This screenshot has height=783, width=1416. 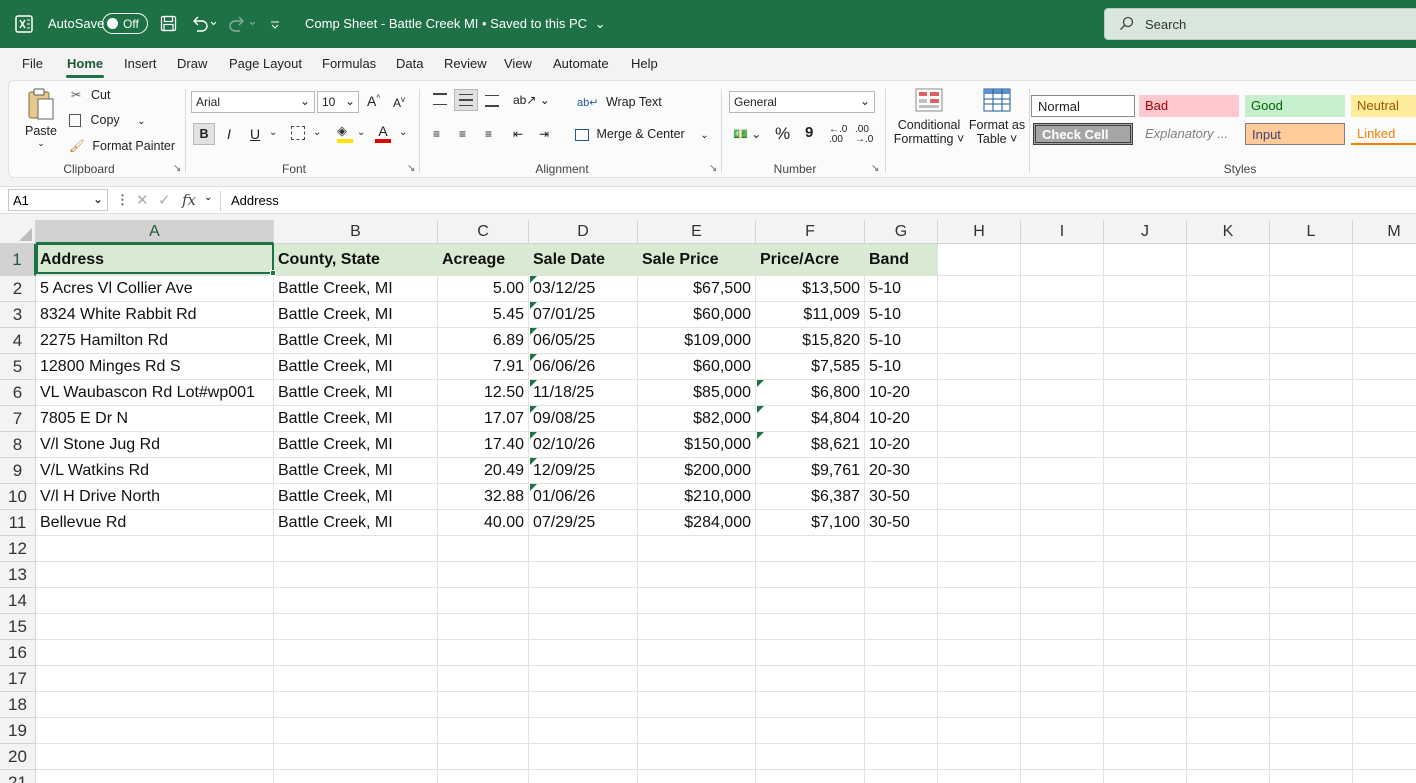 I want to click on table-cell: 8324 White Rabbit Rd, so click(x=155, y=315).